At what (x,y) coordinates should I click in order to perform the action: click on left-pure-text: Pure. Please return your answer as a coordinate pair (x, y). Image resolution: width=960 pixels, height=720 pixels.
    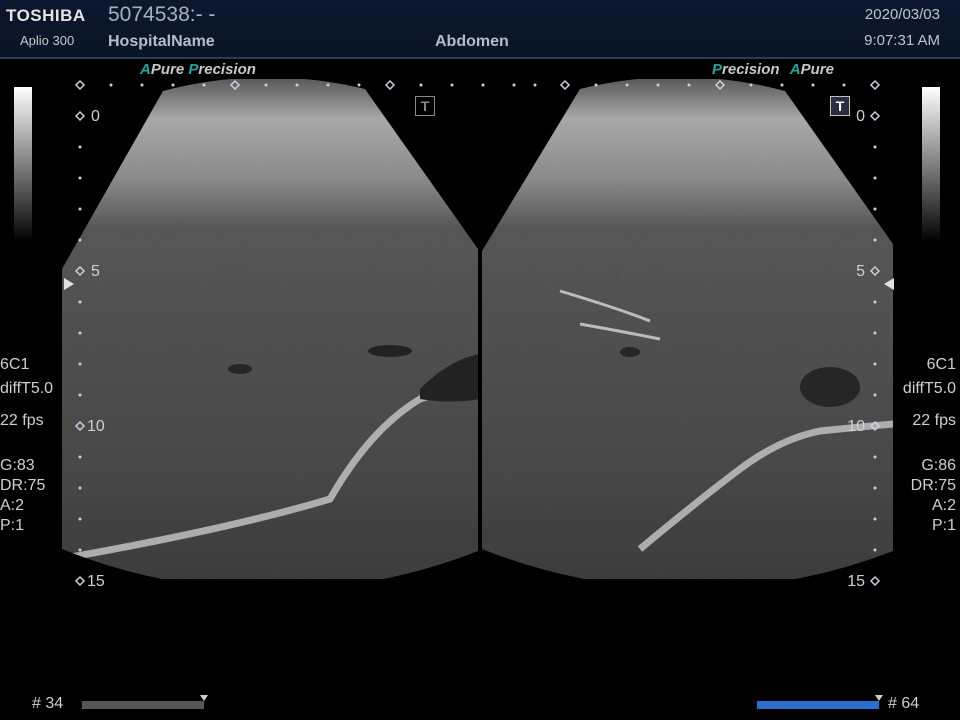
    Looking at the image, I should click on (167, 69).